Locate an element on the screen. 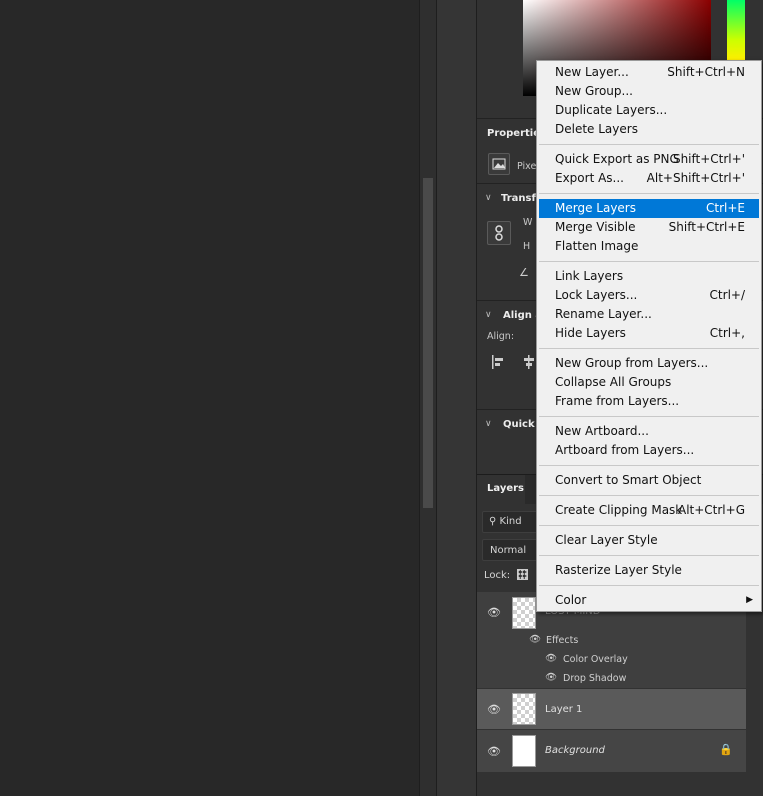 Image resolution: width=763 pixels, height=796 pixels. angle-icon: ∠ is located at coordinates (524, 272).